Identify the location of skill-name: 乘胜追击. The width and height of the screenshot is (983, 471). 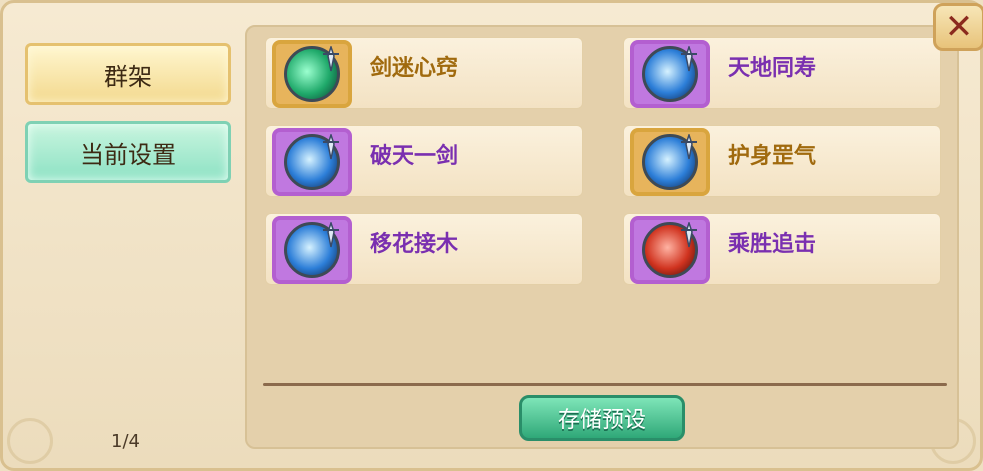
(772, 244).